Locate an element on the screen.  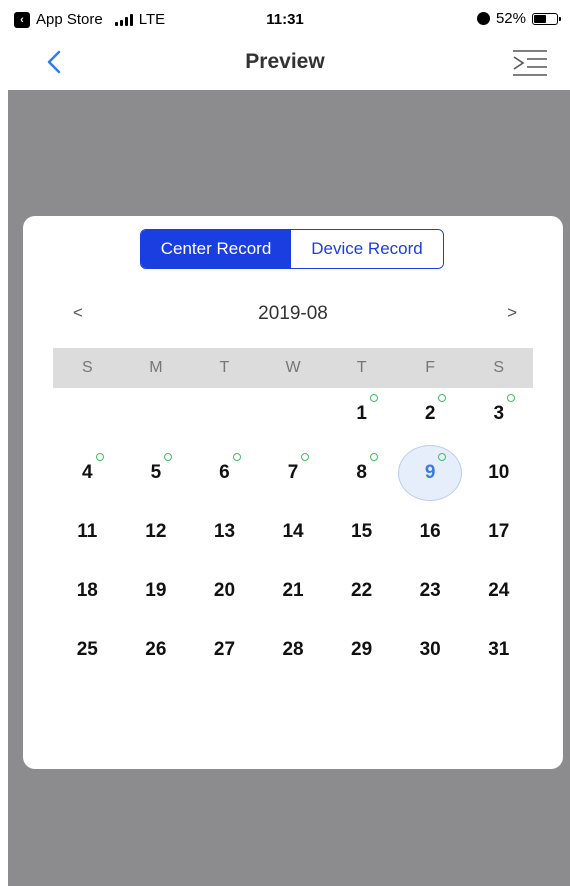
week-row: 1 2 3 is located at coordinates (293, 413).